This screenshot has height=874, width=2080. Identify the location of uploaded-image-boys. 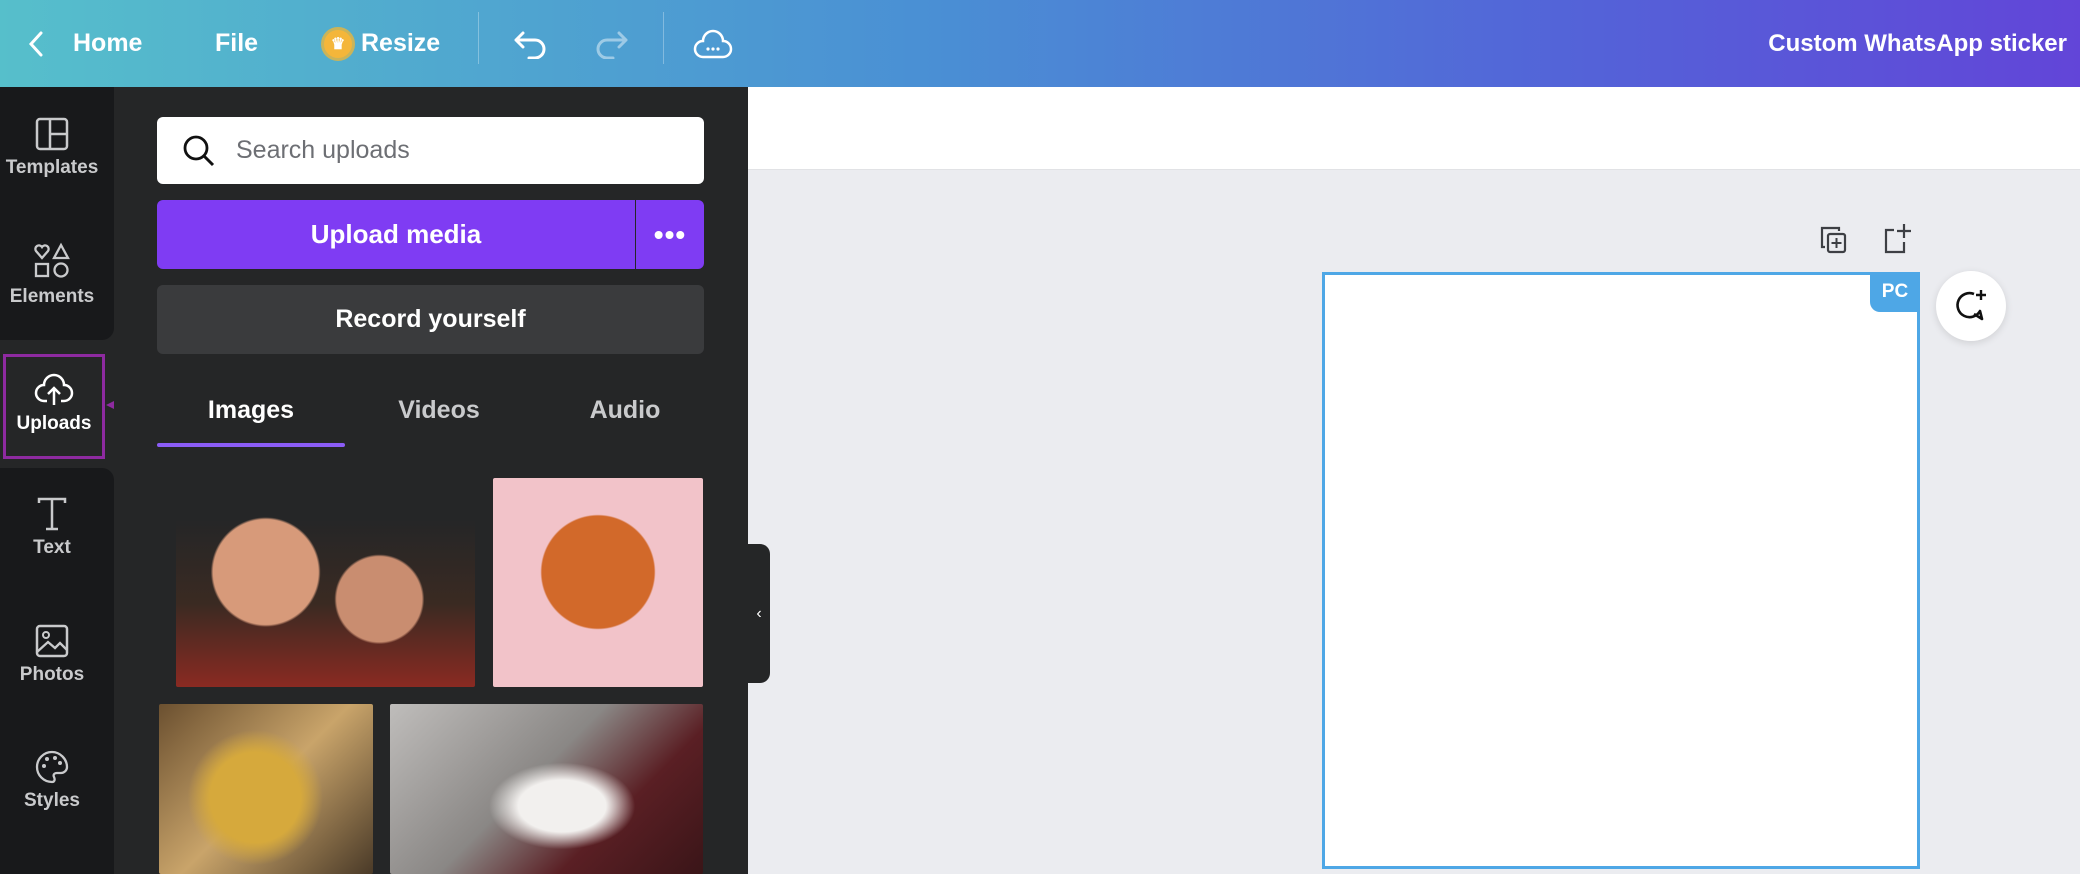
(325, 582).